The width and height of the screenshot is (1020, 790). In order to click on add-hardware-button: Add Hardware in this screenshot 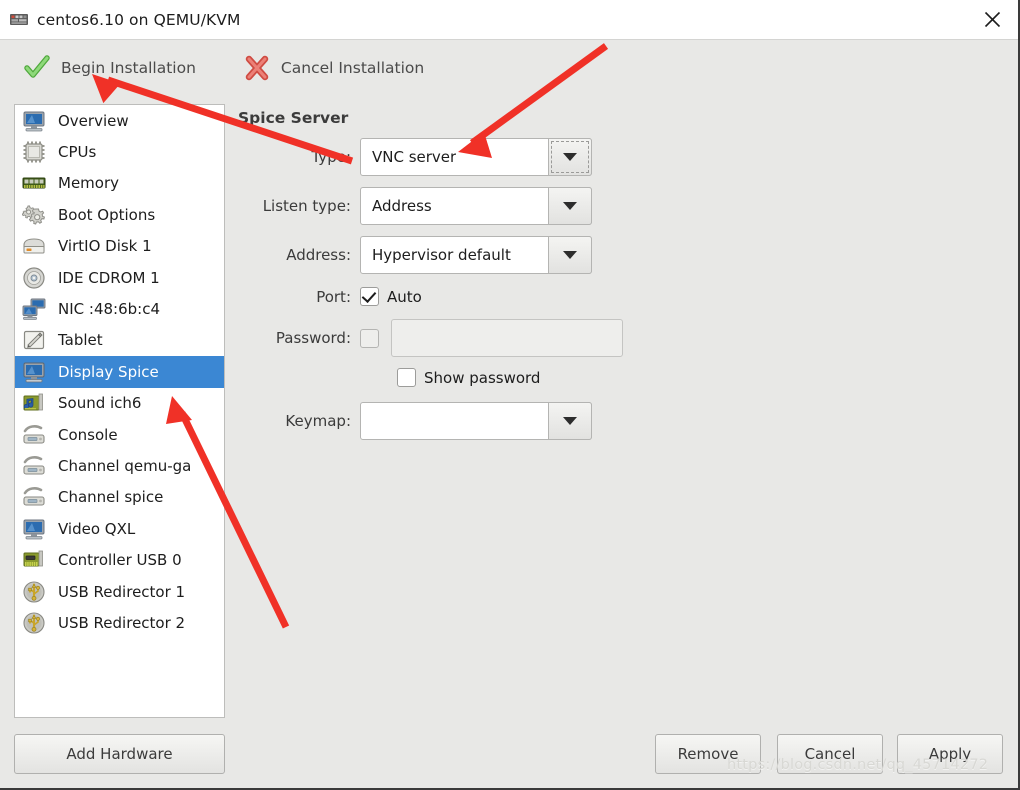, I will do `click(119, 754)`.